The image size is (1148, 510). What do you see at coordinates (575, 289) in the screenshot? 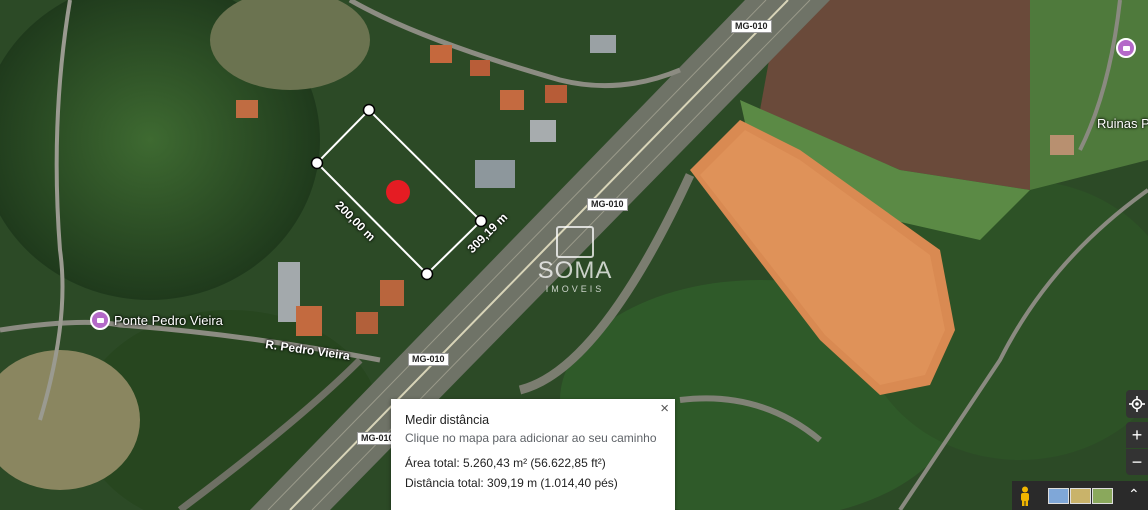
I see `watermark-sub: IMOVEIS` at bounding box center [575, 289].